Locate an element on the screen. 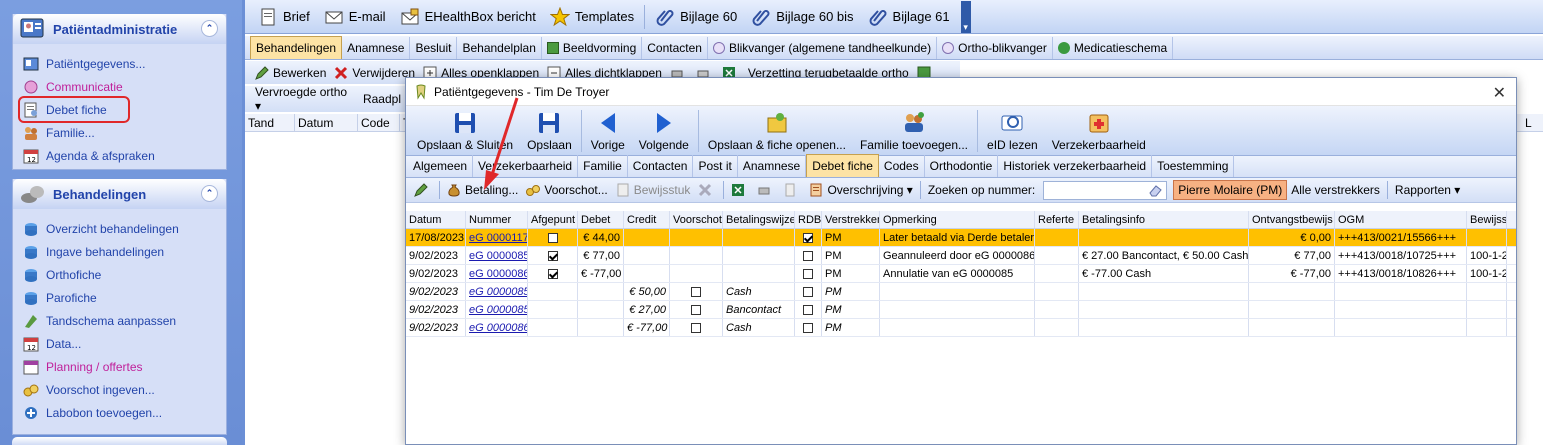  sidebar-item-overzicht-behandelingen: Overzicht behandelingen is located at coordinates (124, 228).